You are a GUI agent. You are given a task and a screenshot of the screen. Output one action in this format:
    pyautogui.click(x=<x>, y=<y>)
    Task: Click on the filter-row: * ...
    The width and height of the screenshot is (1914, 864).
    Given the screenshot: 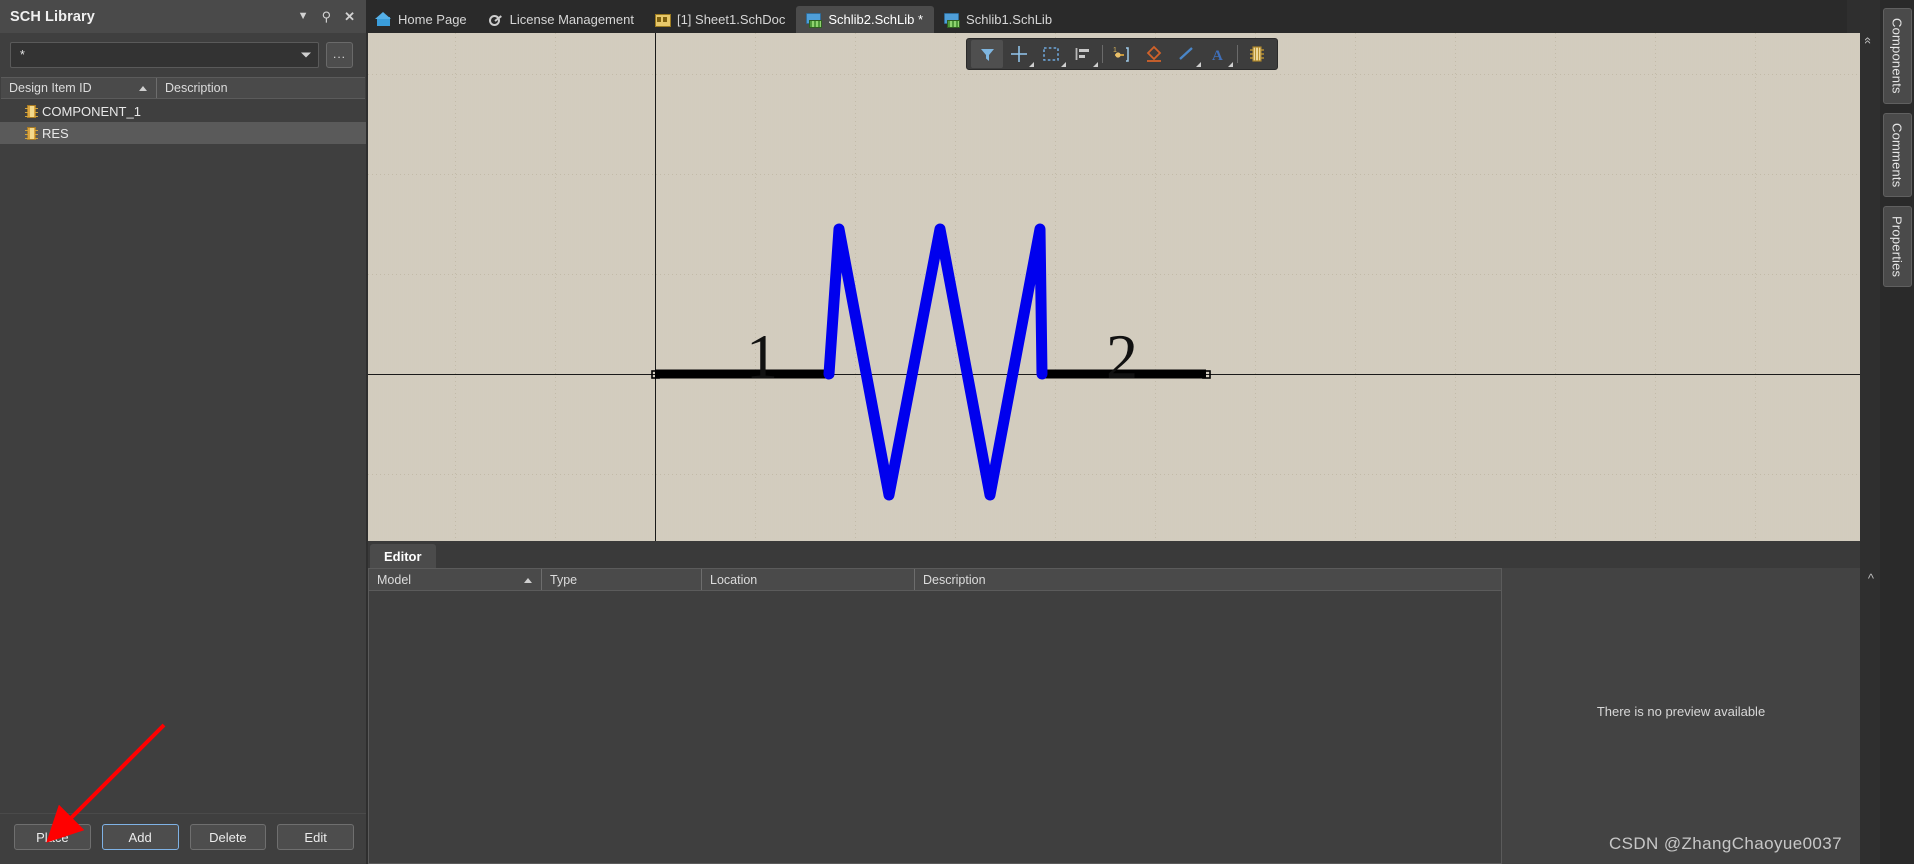 What is the action you would take?
    pyautogui.click(x=183, y=55)
    